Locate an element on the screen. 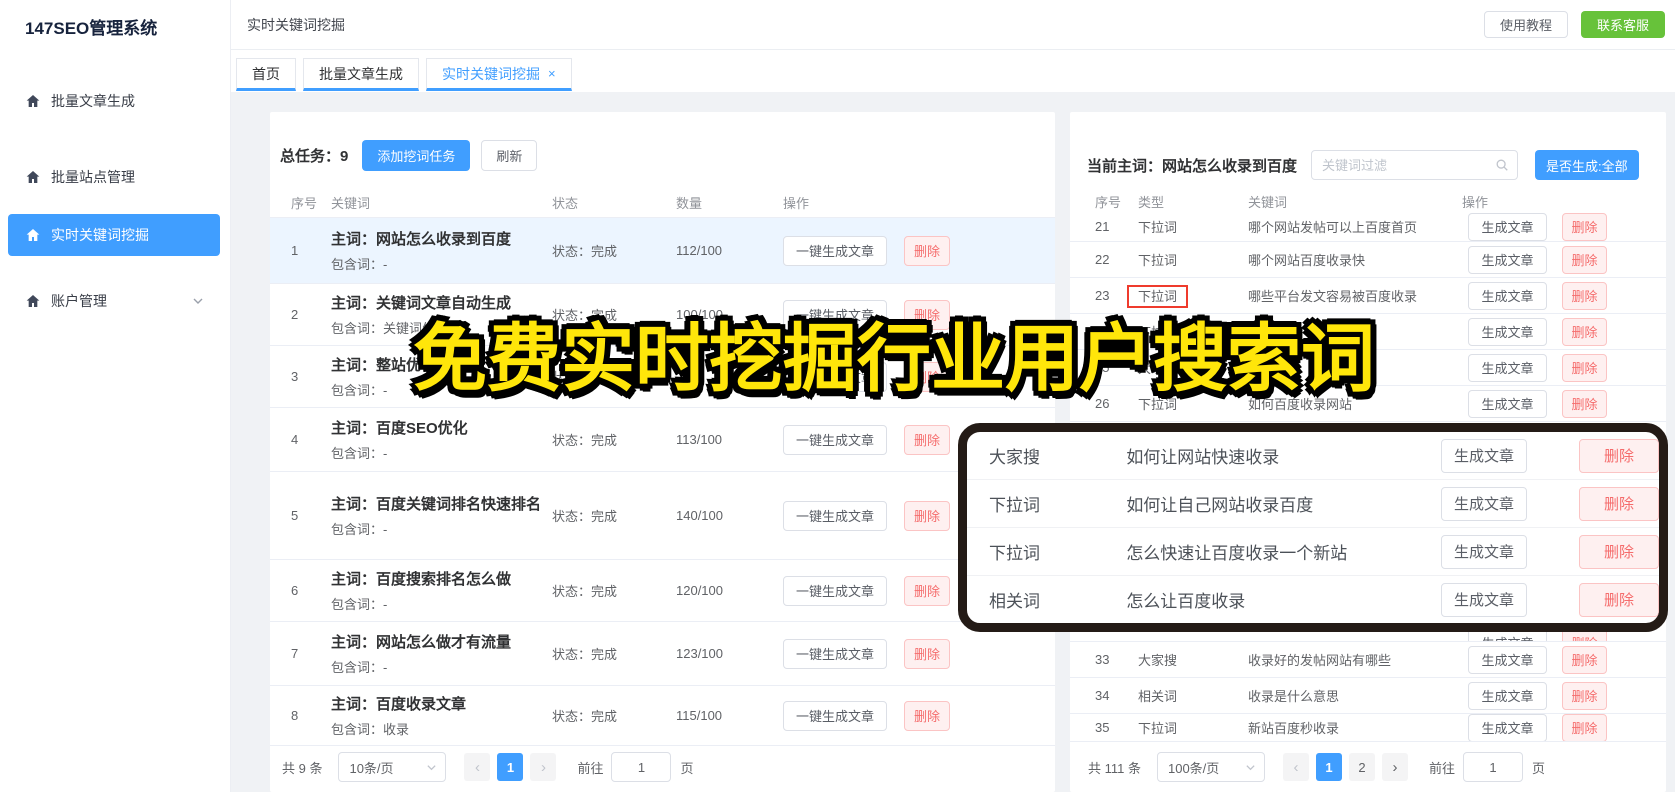 The height and width of the screenshot is (792, 1675). tab-label: 批量文章生成 is located at coordinates (361, 73).